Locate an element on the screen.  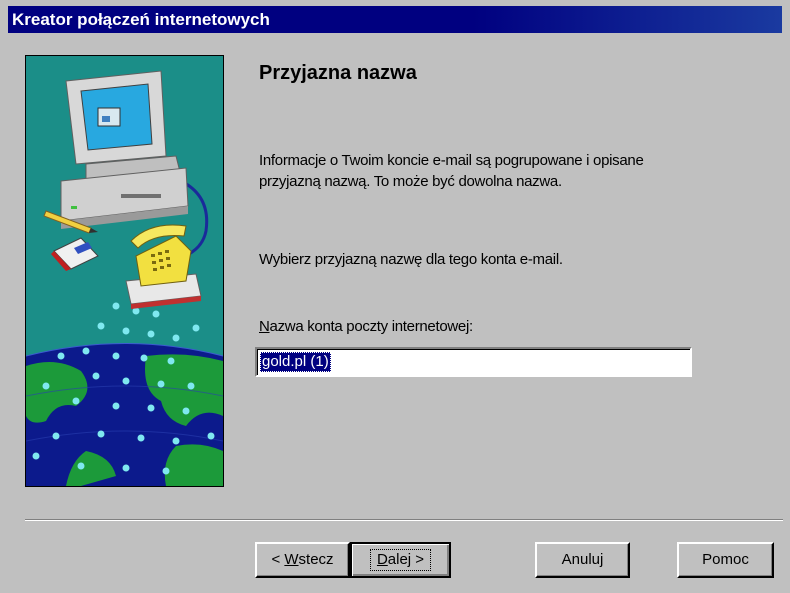
help-button: Pomoc is located at coordinates (725, 560).